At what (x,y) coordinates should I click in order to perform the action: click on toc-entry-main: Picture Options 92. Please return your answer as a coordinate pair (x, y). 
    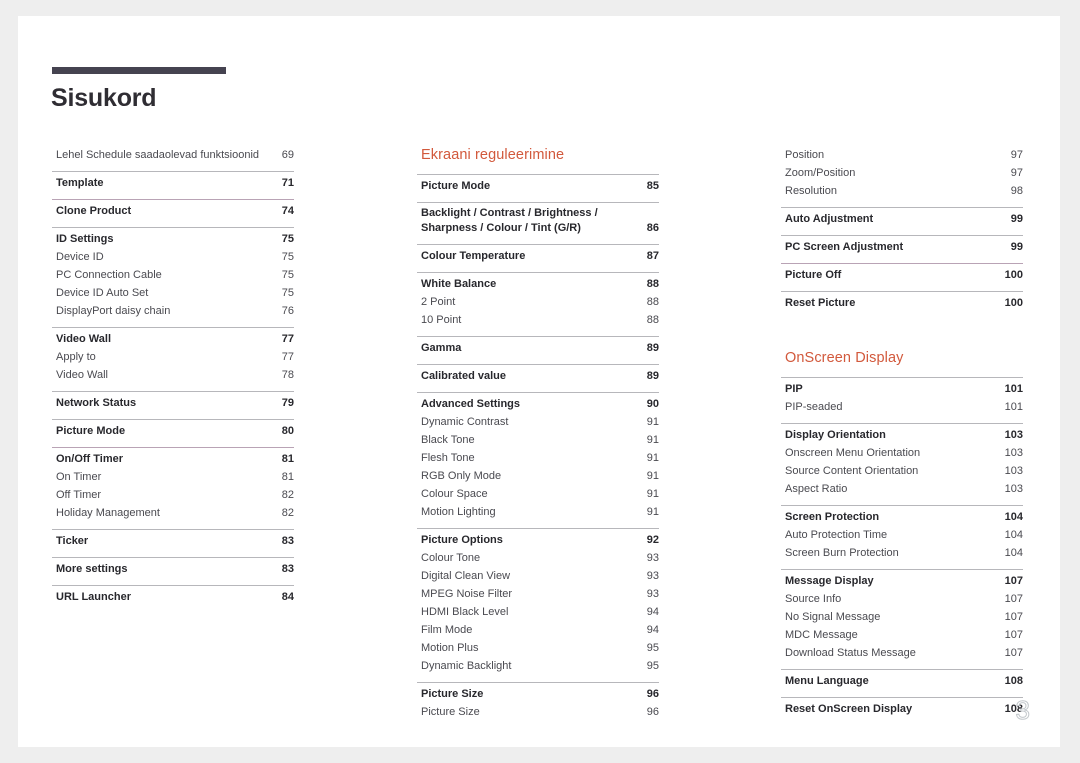
    Looking at the image, I should click on (538, 540).